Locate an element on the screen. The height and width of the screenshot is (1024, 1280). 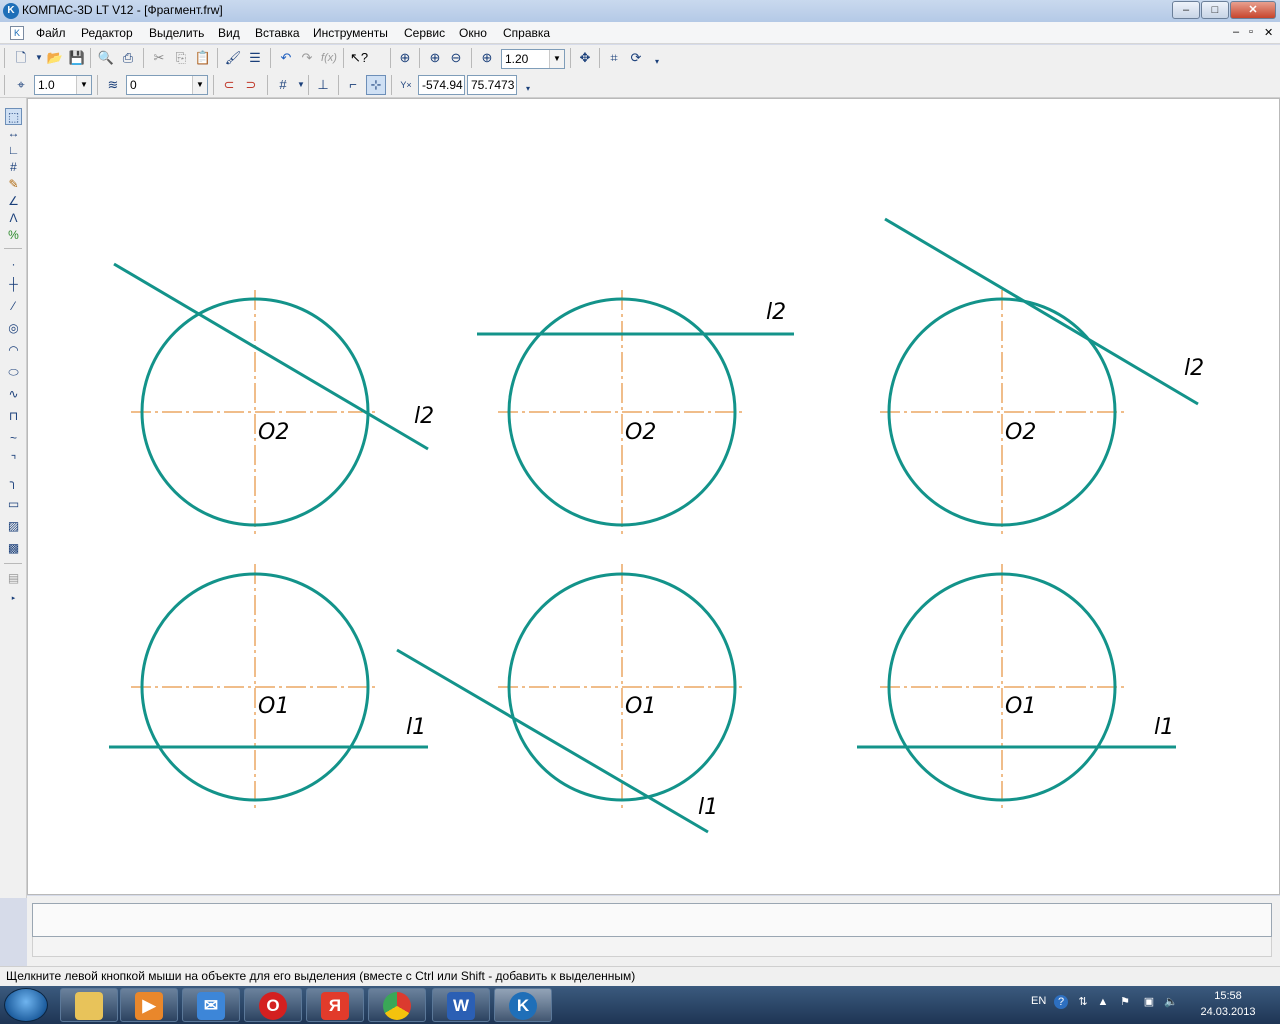
taskbar-opera: O is located at coordinates (273, 1005).